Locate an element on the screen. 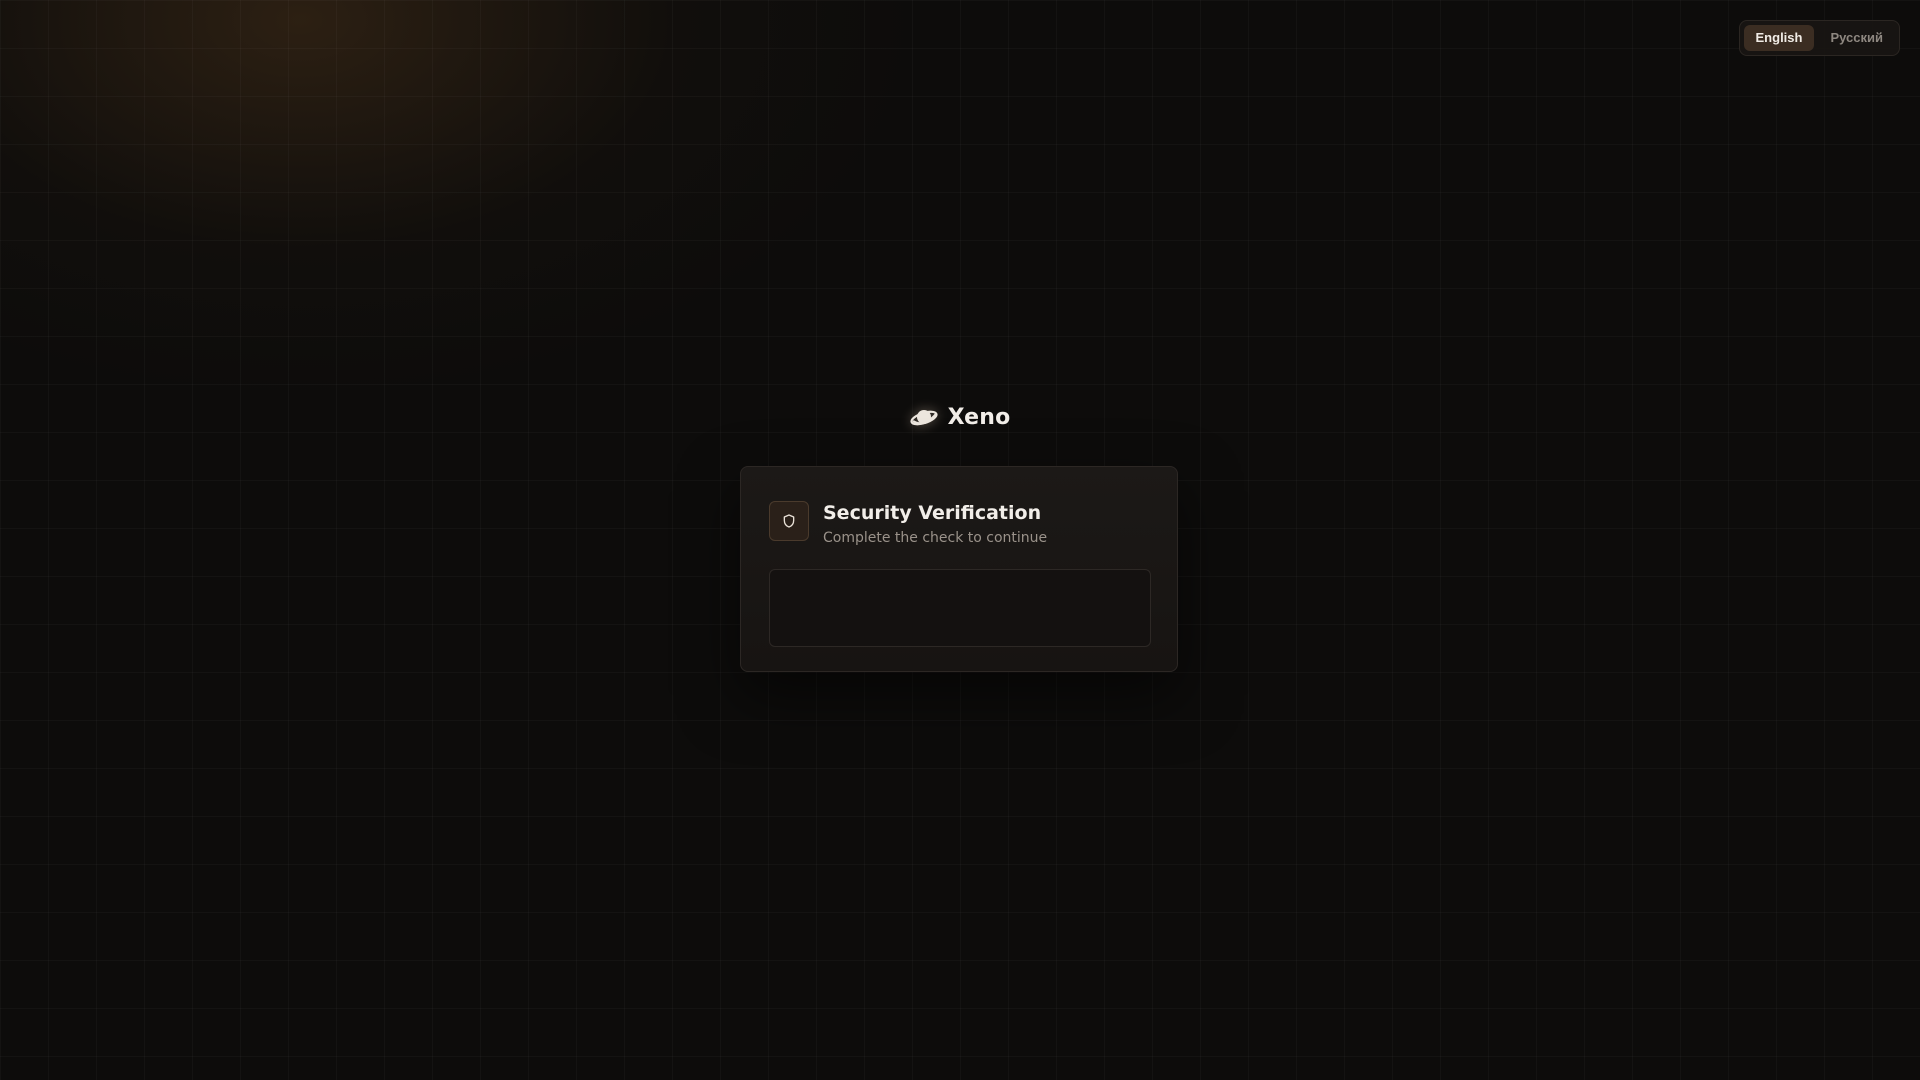 The height and width of the screenshot is (1080, 1920). shield-icon is located at coordinates (789, 521).